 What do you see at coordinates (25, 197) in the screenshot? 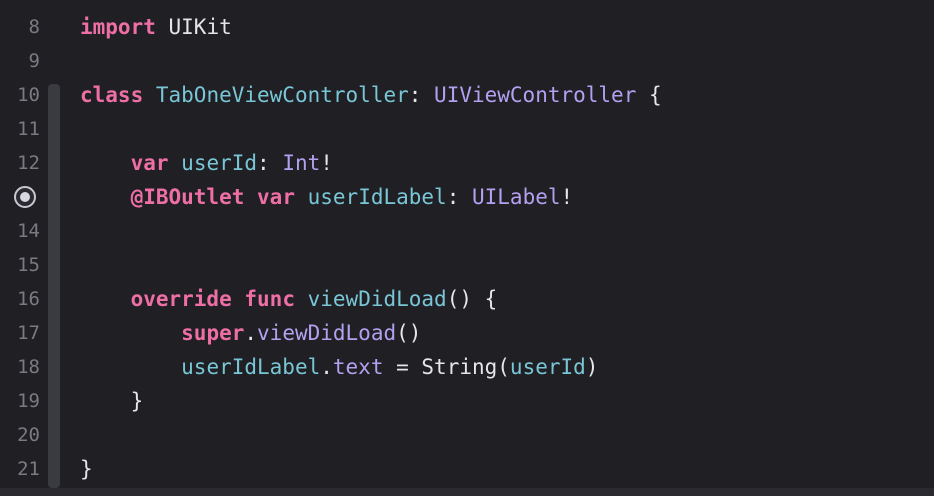
I see `outlet-connected-icon` at bounding box center [25, 197].